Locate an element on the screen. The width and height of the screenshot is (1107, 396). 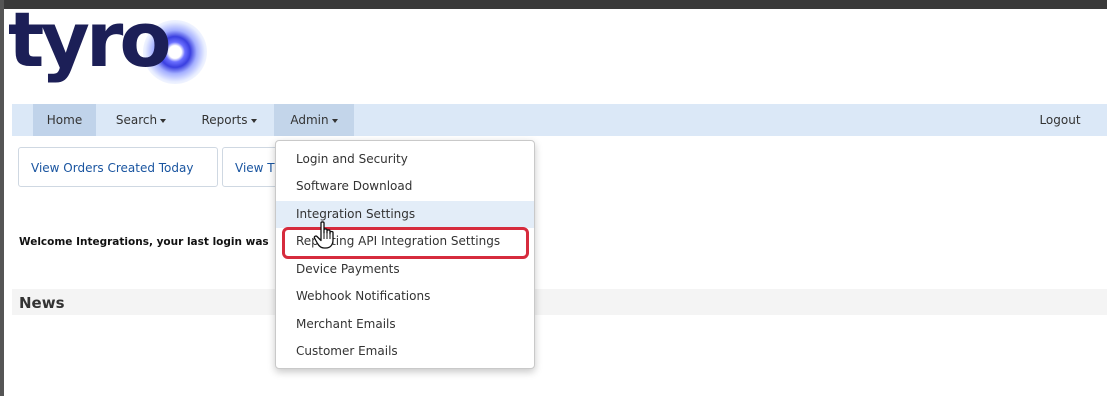
nav-search: Search is located at coordinates (141, 120).